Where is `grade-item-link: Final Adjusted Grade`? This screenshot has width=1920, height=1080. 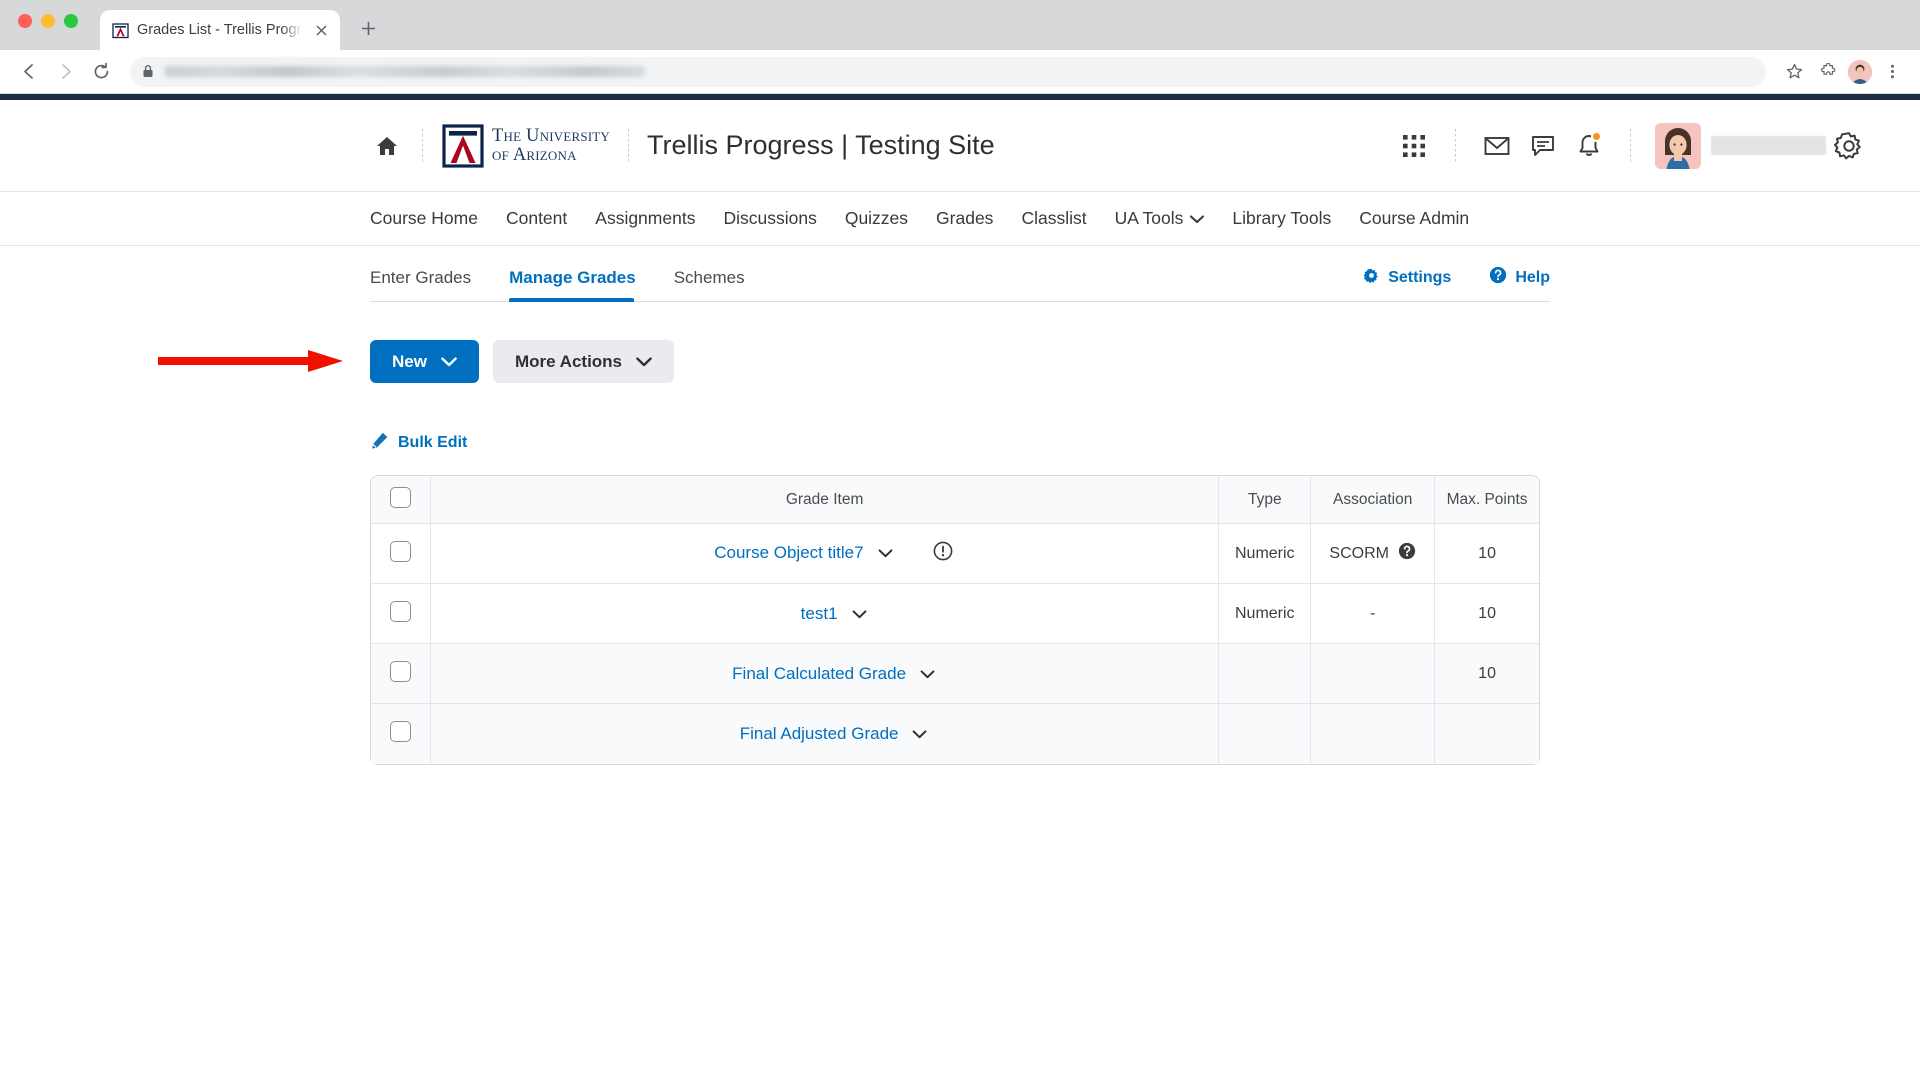 grade-item-link: Final Adjusted Grade is located at coordinates (834, 734).